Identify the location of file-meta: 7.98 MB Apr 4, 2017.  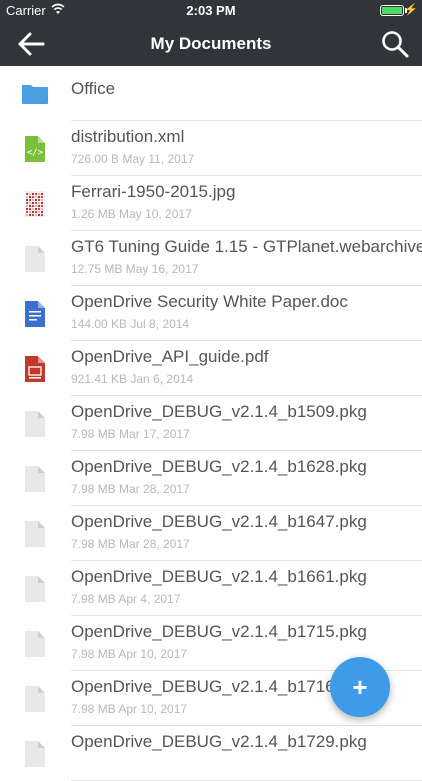
(126, 599).